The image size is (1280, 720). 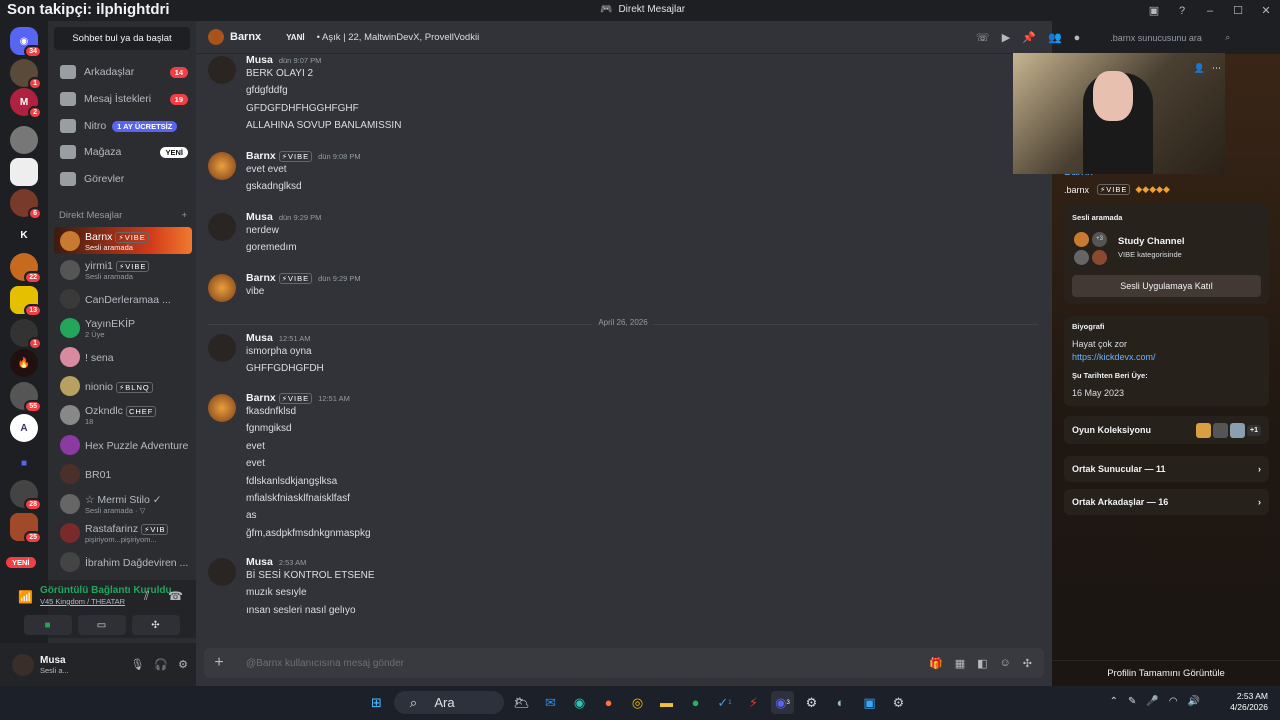 I want to click on microphone-icon: 🎙, so click(x=137, y=664).